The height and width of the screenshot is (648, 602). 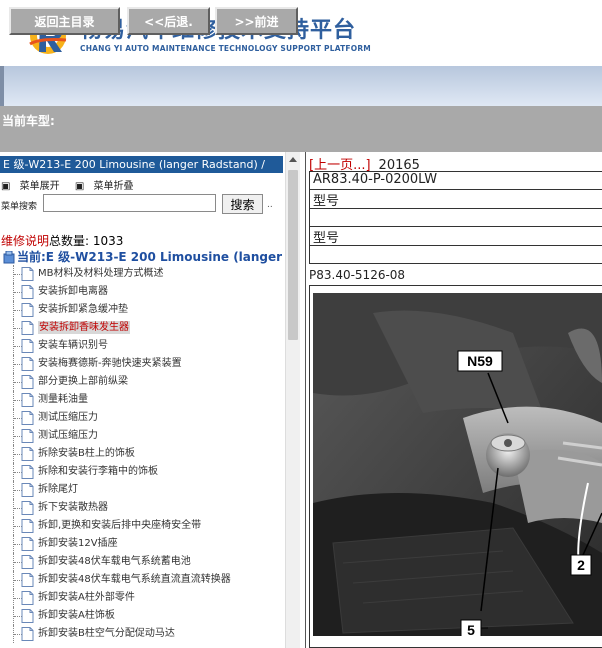 I want to click on model-field-2: 型号, so click(x=326, y=238).